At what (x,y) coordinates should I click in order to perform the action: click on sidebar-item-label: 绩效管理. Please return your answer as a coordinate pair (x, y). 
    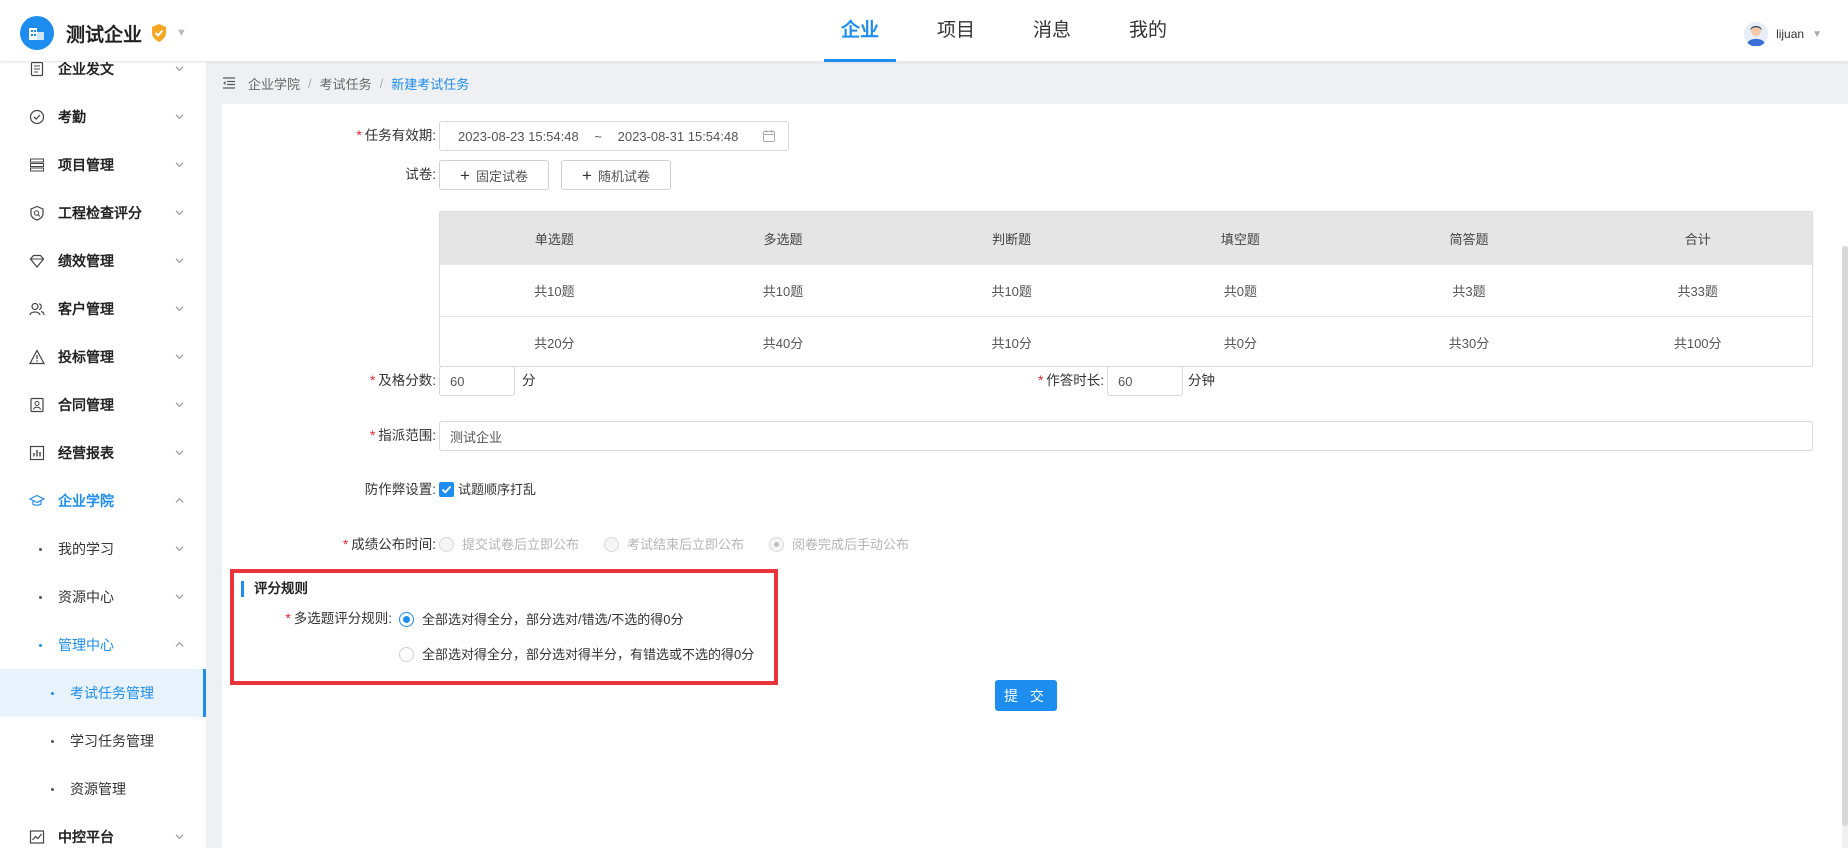
    Looking at the image, I should click on (86, 261).